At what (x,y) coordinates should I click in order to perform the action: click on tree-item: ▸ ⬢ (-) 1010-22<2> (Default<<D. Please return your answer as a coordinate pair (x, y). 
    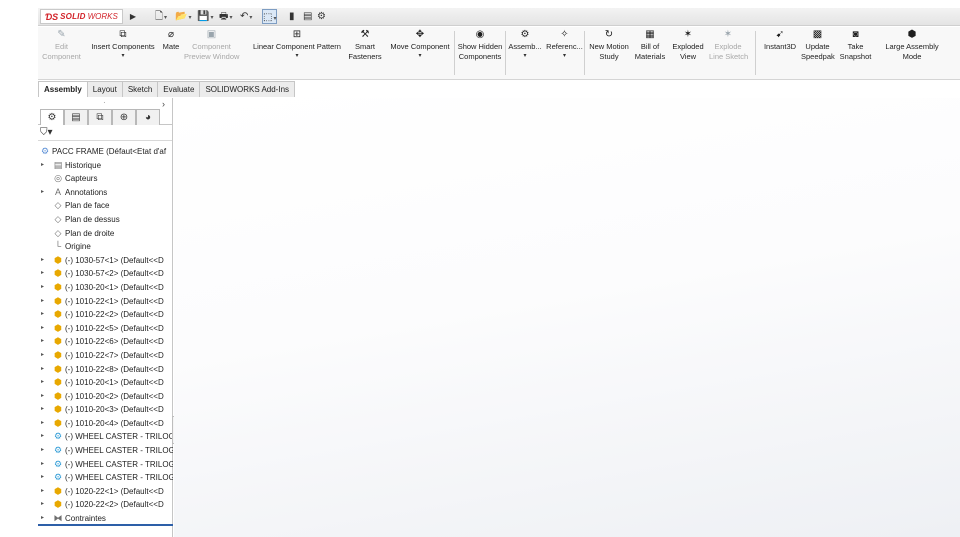
    Looking at the image, I should click on (105, 315).